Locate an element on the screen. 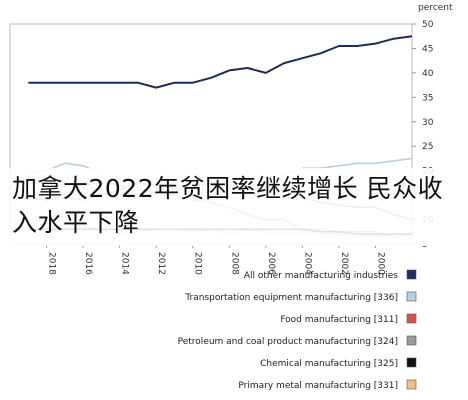 The image size is (468, 400). legend-label: All other manufacturing industries is located at coordinates (321, 276).